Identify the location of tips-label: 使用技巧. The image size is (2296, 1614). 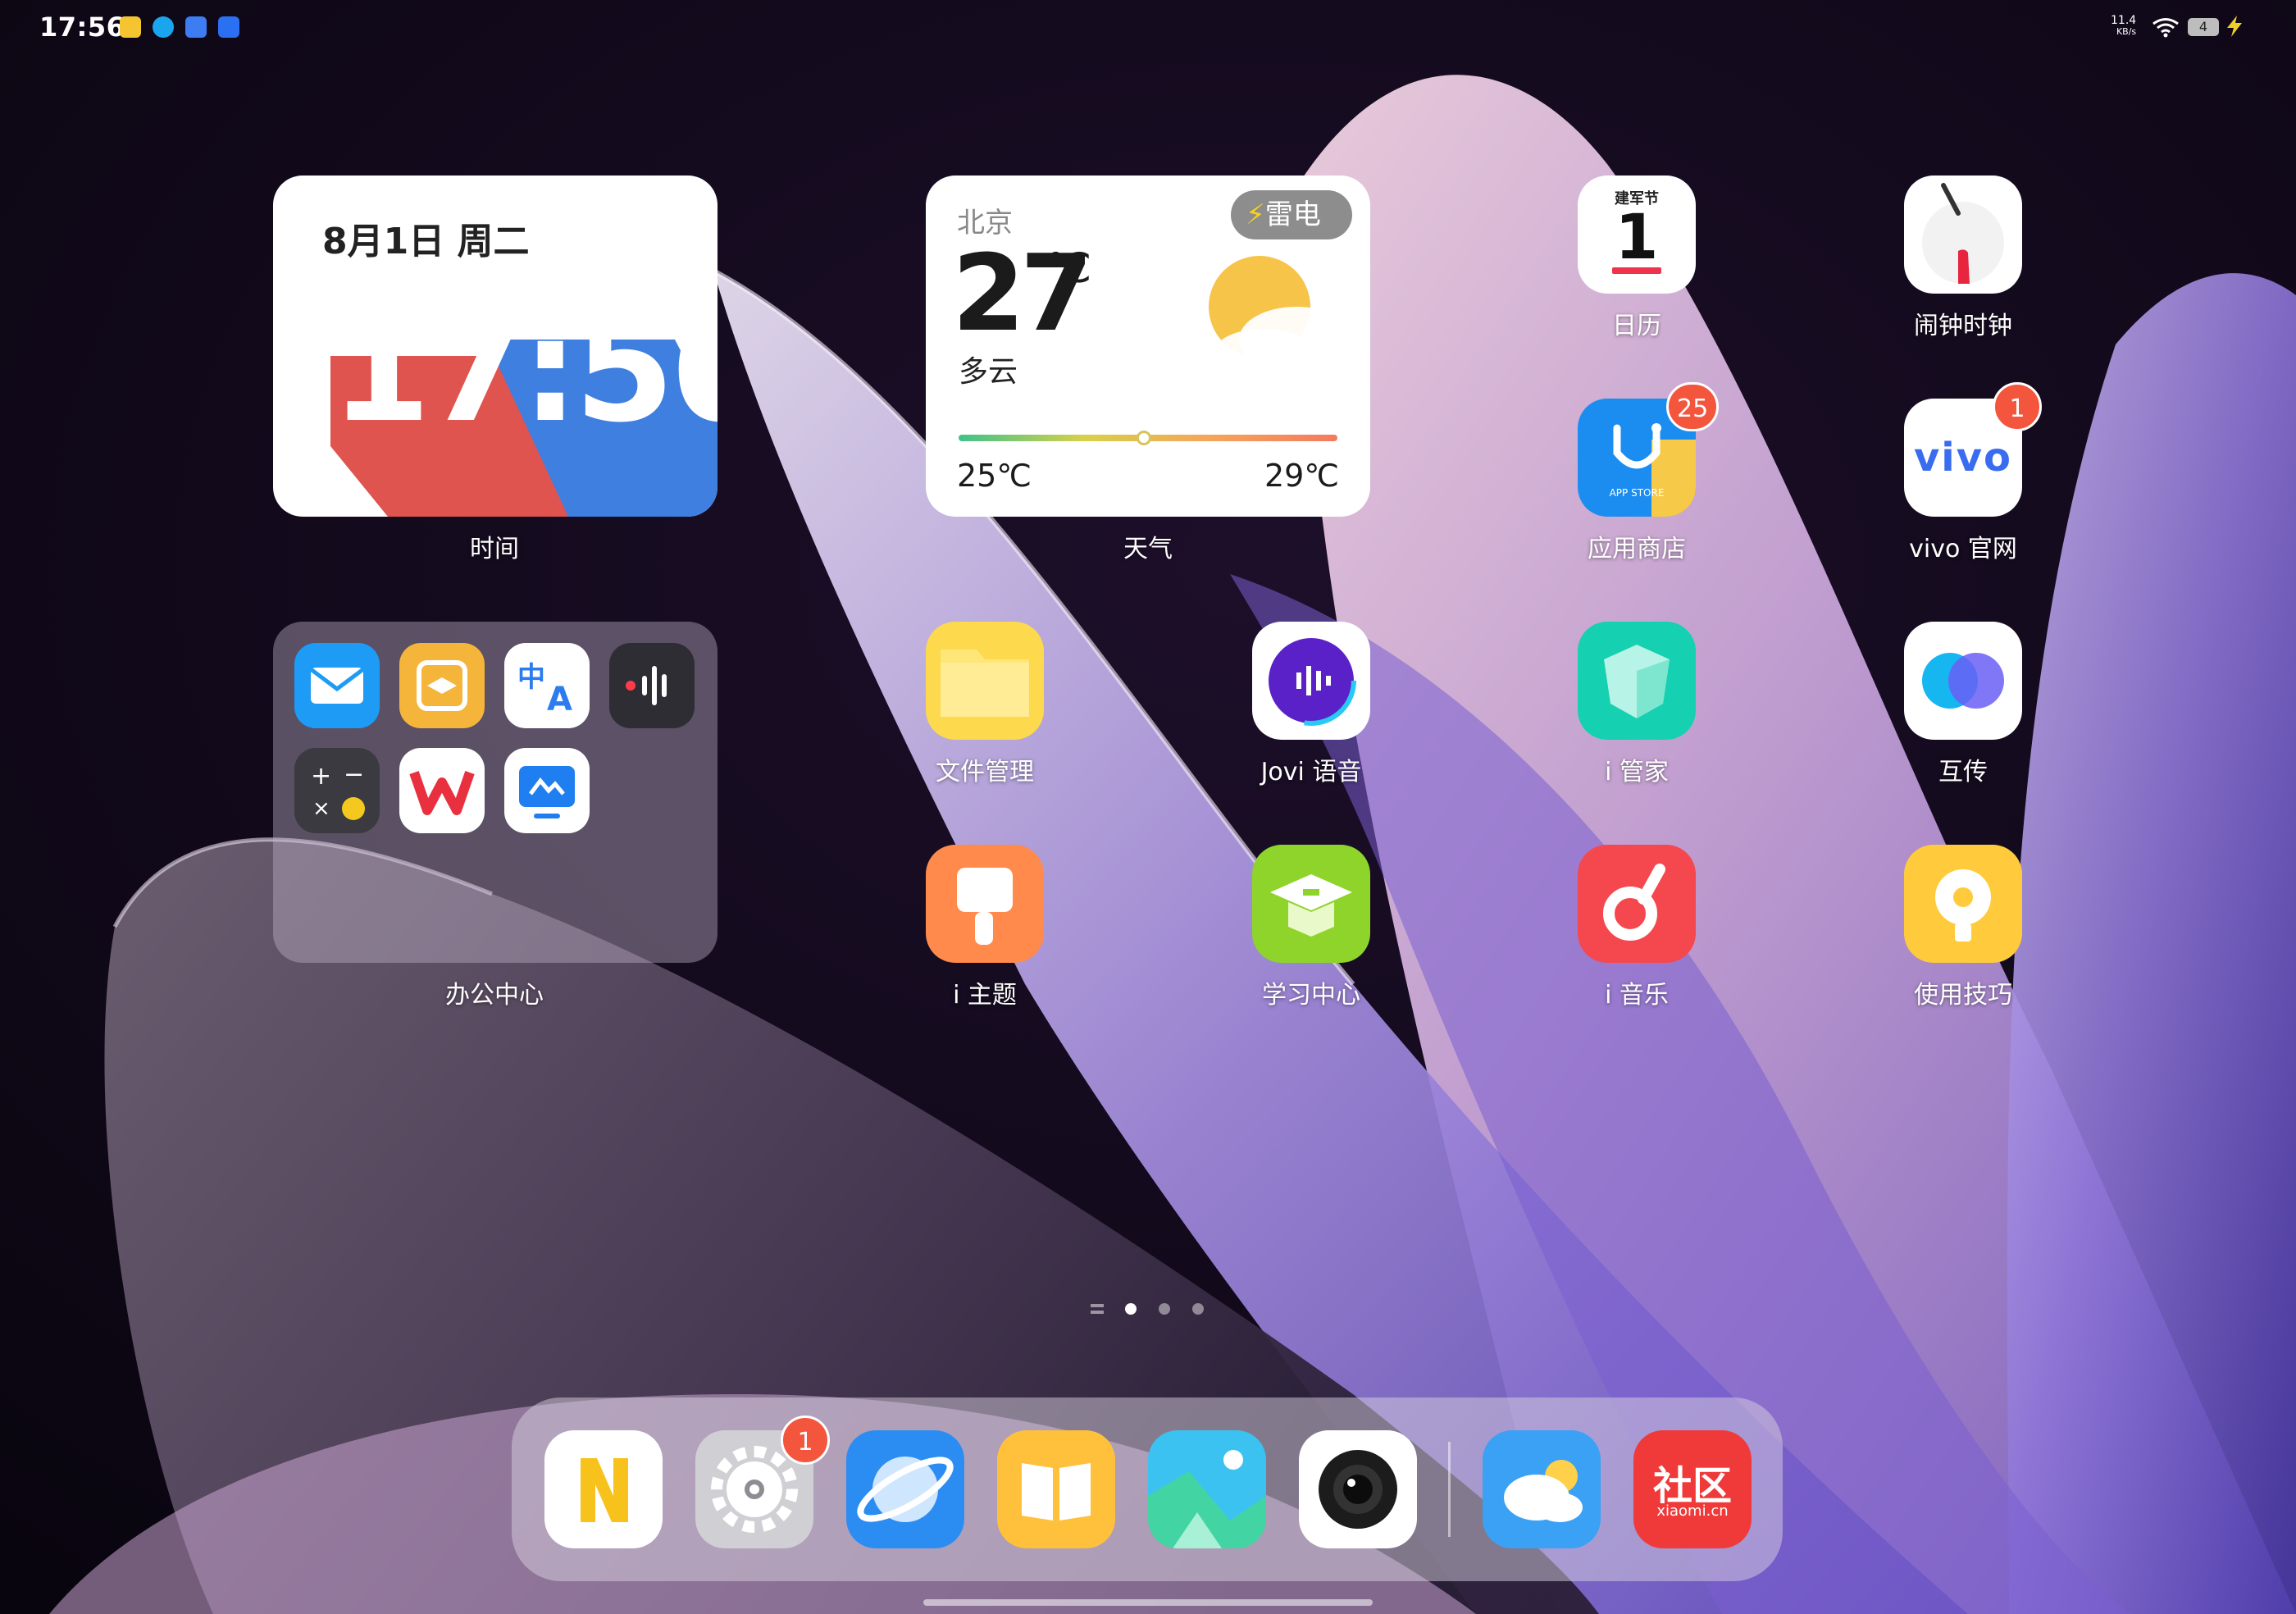
(1963, 995).